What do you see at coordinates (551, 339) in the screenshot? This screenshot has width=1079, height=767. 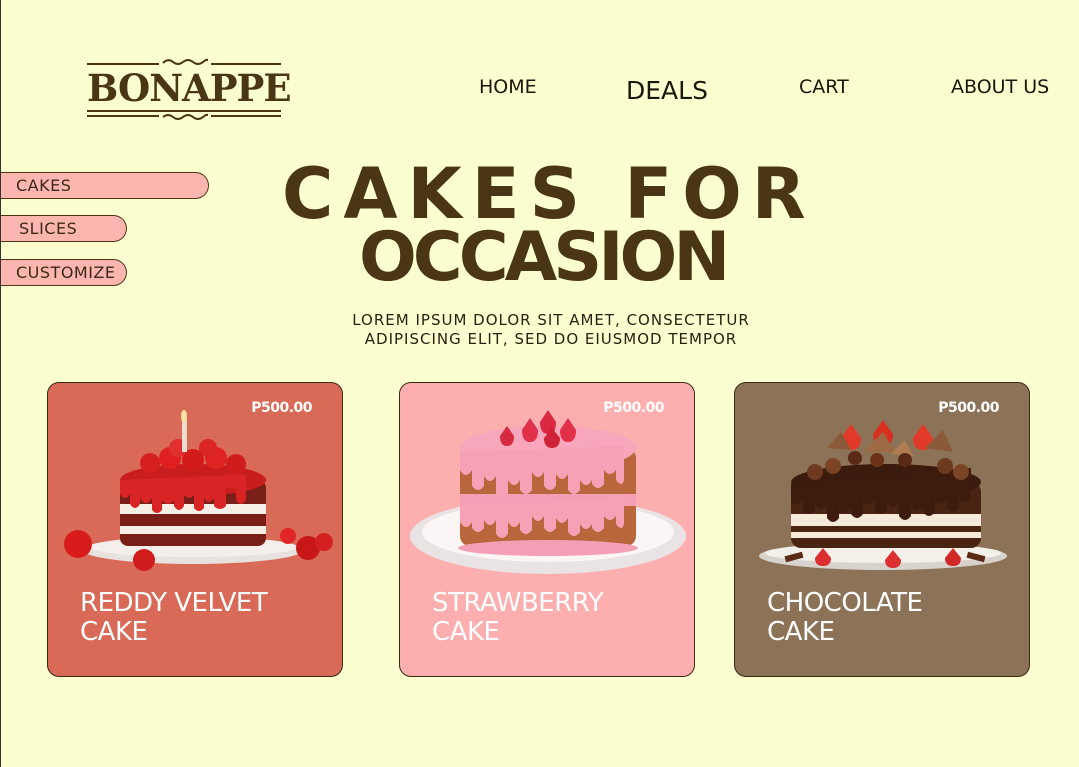 I see `hero-subtitle-line2: ADIPISCING ELIT, SED DO EIUSMOD TEMPOR` at bounding box center [551, 339].